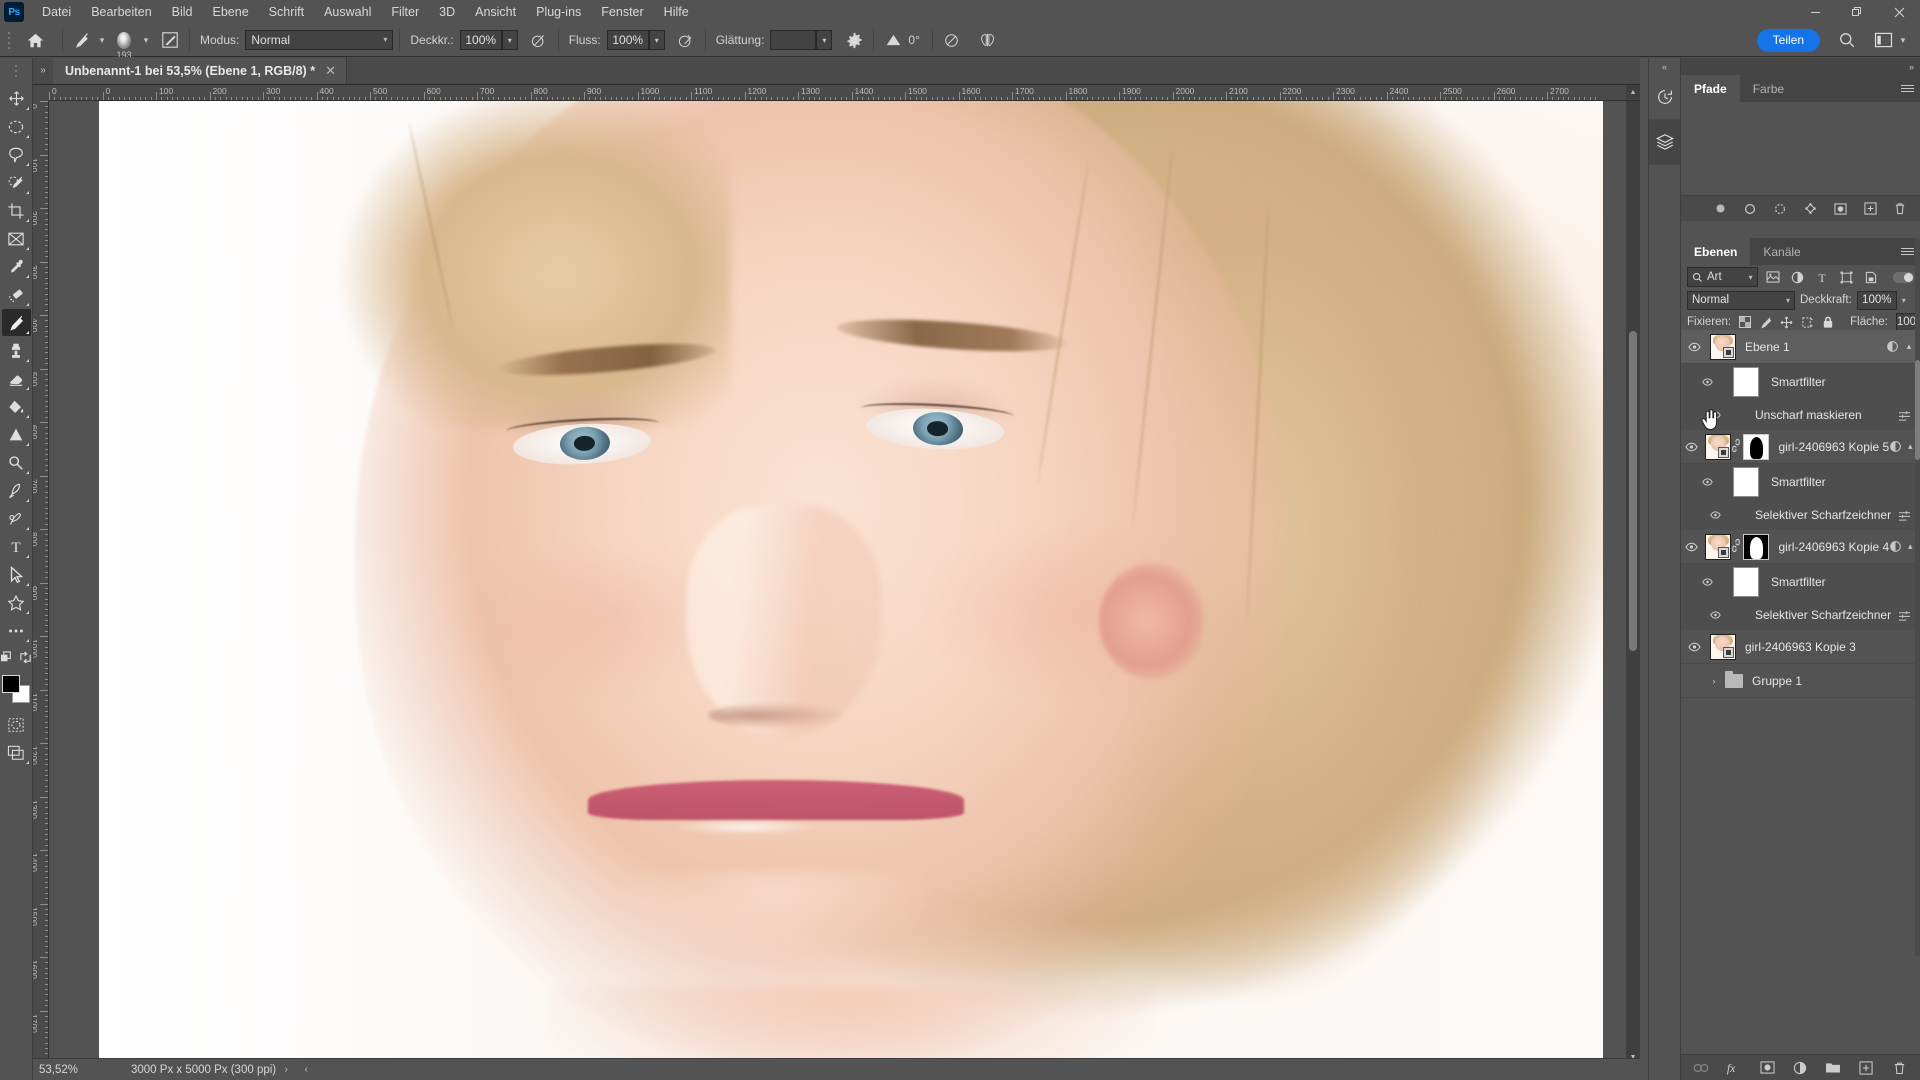  What do you see at coordinates (893, 40) in the screenshot?
I see `angle-icon` at bounding box center [893, 40].